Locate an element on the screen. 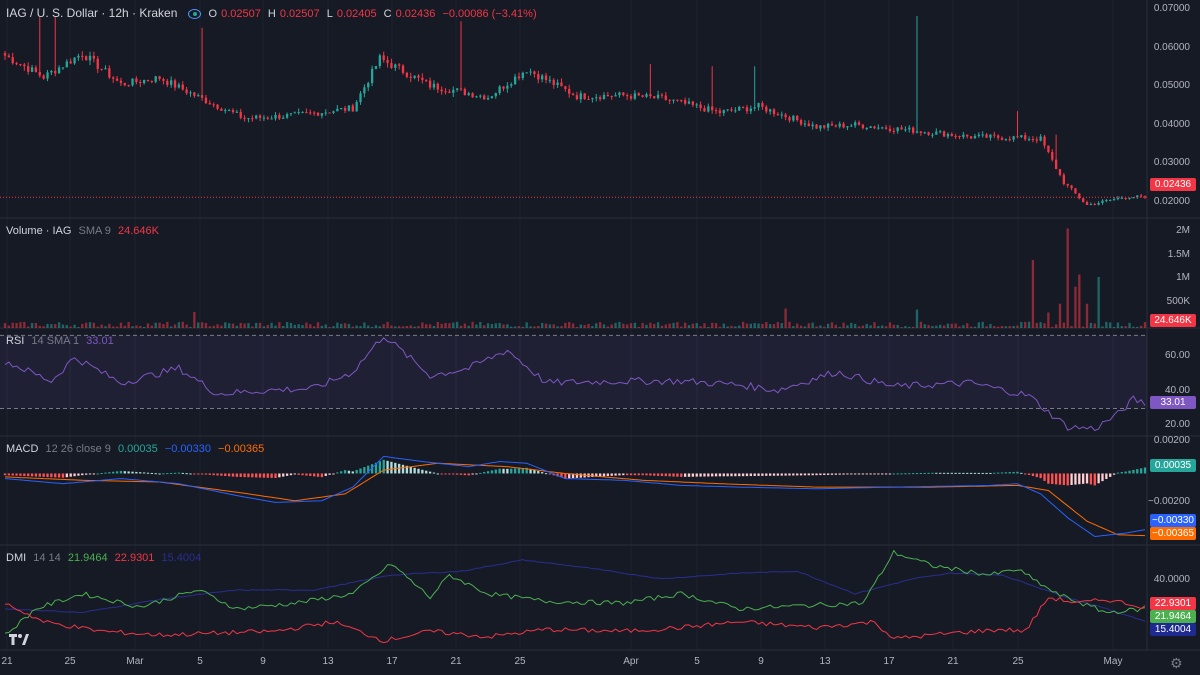 This screenshot has height=675, width=1200. volume-axis-tick: 500K is located at coordinates (1178, 301).